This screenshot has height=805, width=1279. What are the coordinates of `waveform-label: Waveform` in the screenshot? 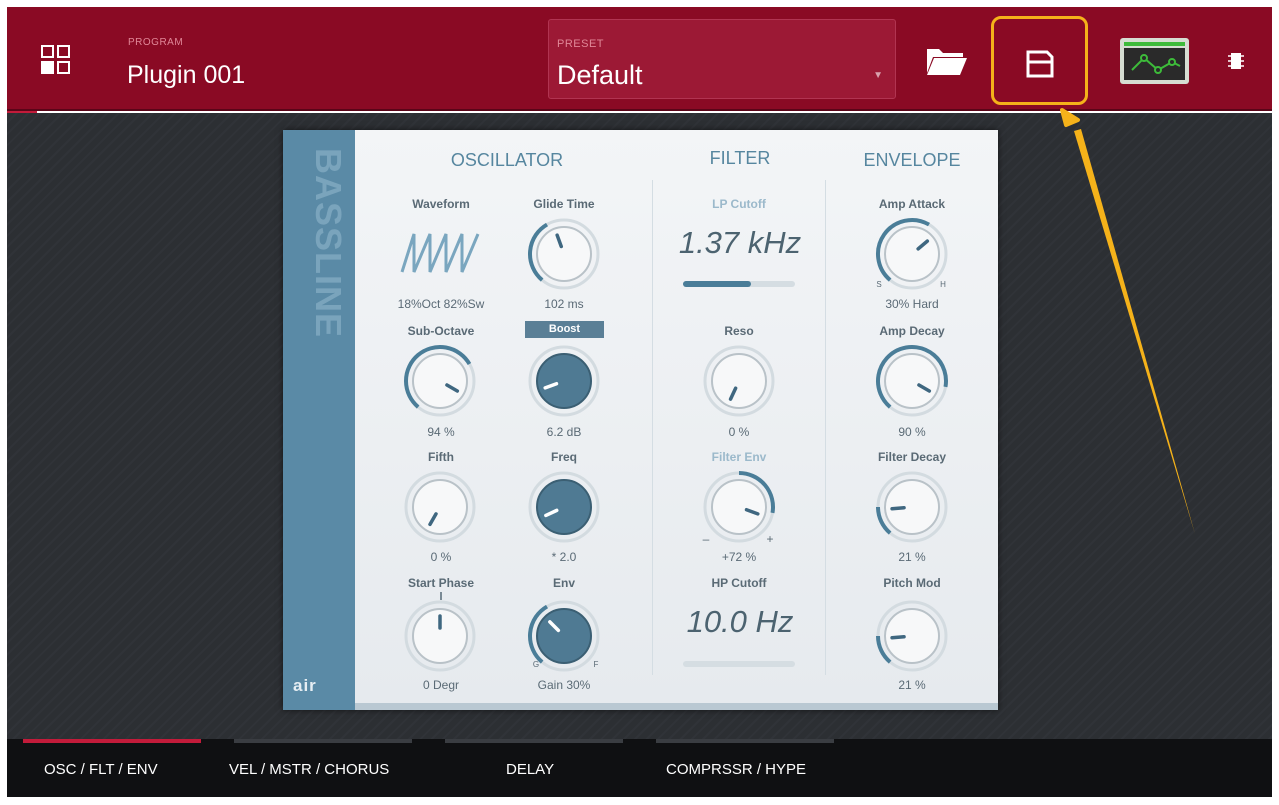 It's located at (441, 204).